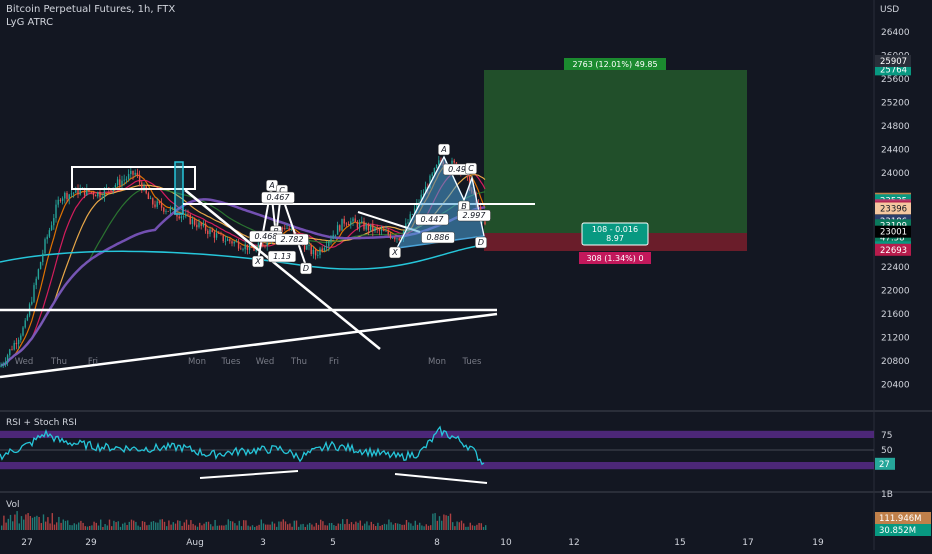  I want to click on price-tick: 22000, so click(895, 292).